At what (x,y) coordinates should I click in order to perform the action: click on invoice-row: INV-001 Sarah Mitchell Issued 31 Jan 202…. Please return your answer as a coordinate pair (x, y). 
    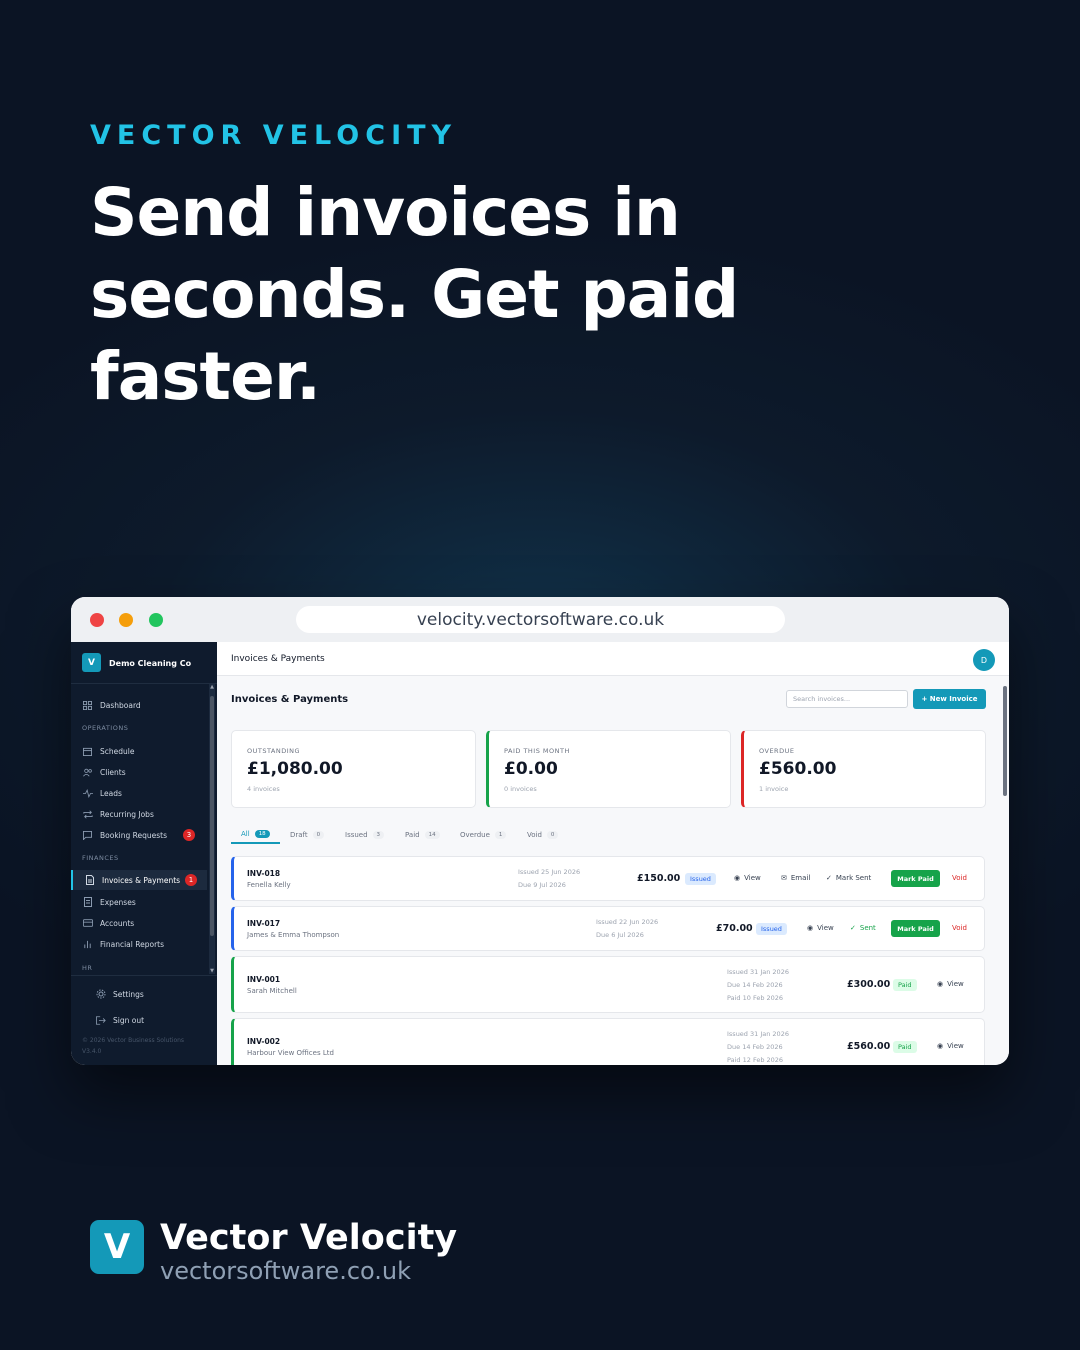
    Looking at the image, I should click on (608, 984).